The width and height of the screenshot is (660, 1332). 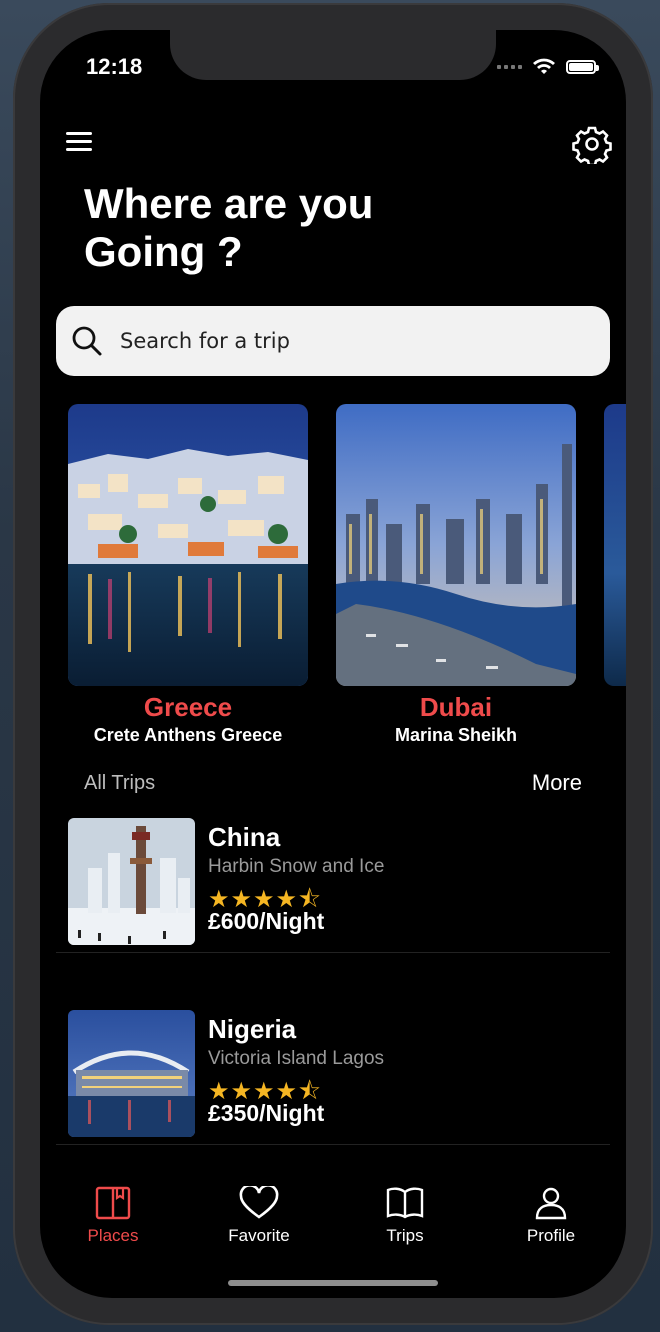 What do you see at coordinates (405, 1203) in the screenshot?
I see `open-book-icon` at bounding box center [405, 1203].